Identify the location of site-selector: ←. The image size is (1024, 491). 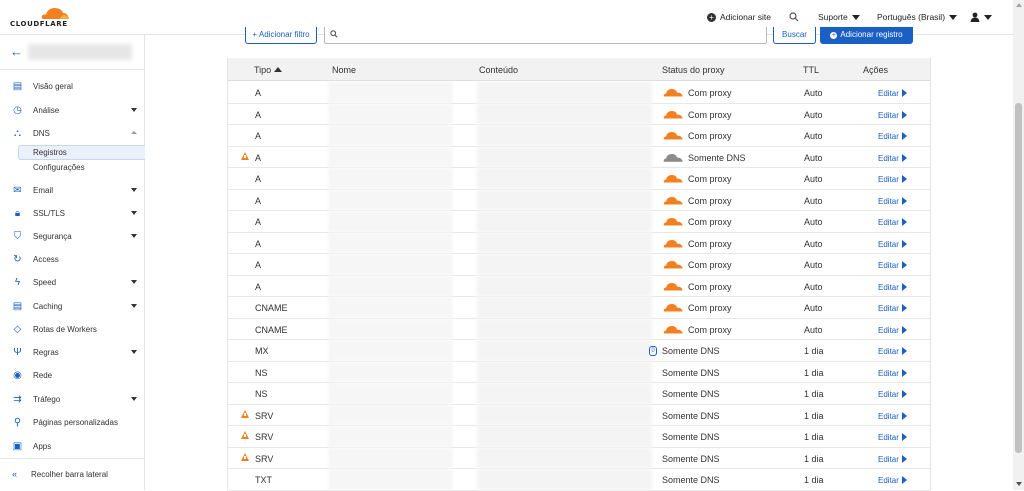
(72, 52).